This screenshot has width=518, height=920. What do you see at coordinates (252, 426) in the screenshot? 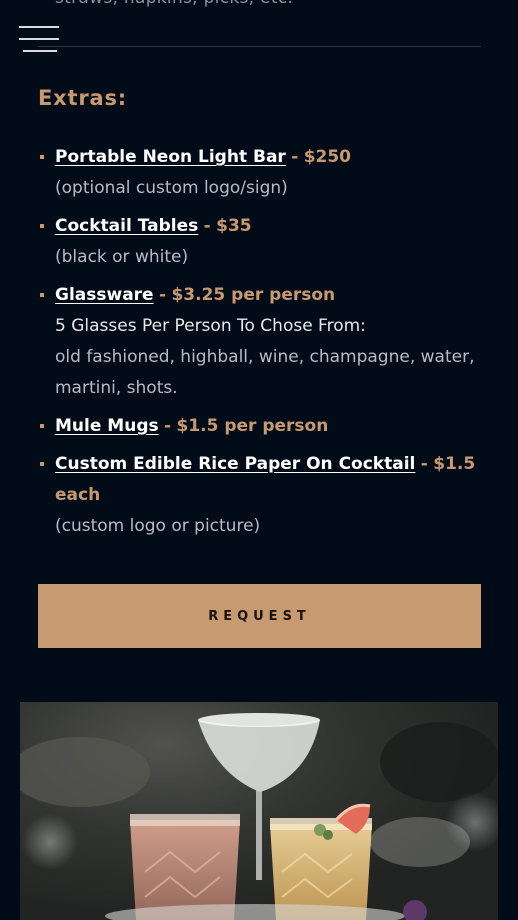
I see `item-price: $1.5 per person` at bounding box center [252, 426].